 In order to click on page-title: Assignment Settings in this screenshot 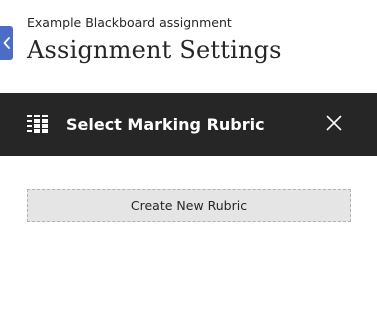, I will do `click(154, 50)`.